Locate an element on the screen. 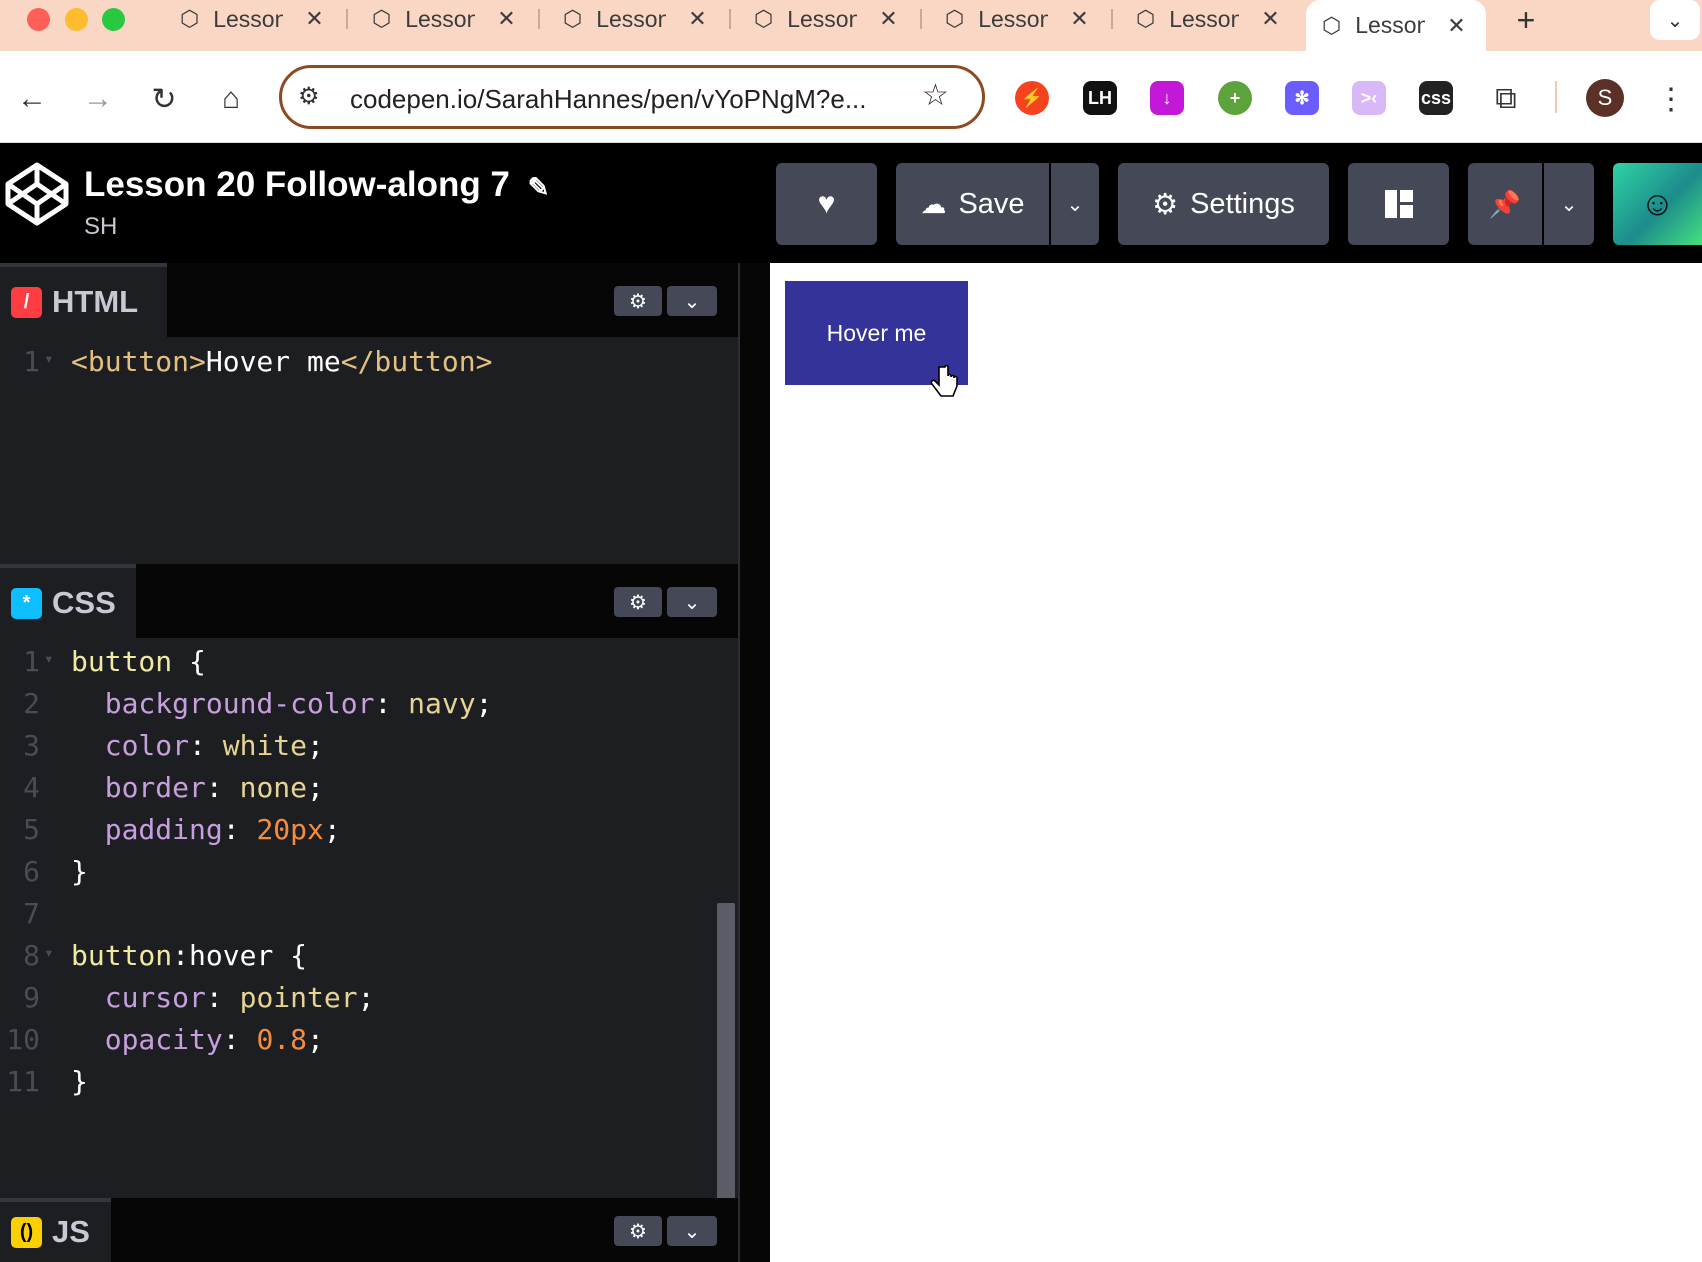 The height and width of the screenshot is (1262, 1702). save-options-button: ⌄ is located at coordinates (1075, 204).